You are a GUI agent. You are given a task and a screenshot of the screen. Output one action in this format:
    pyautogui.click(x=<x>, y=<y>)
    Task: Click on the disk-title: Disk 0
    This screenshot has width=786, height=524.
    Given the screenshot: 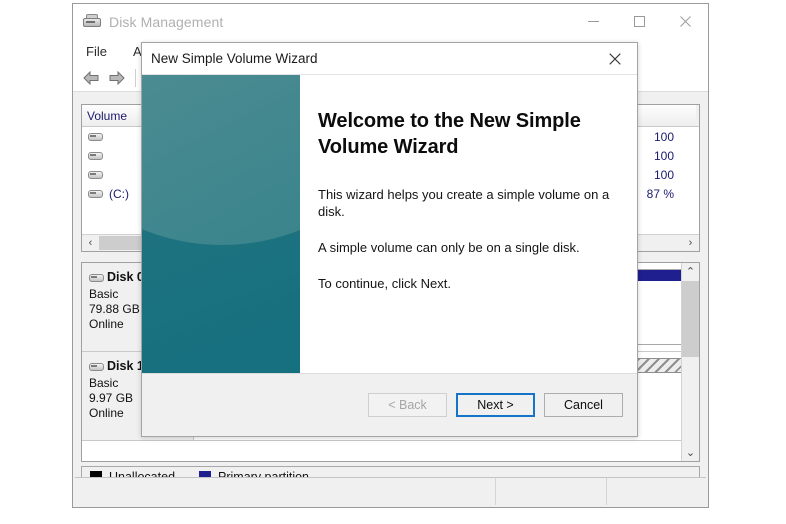 What is the action you would take?
    pyautogui.click(x=125, y=277)
    